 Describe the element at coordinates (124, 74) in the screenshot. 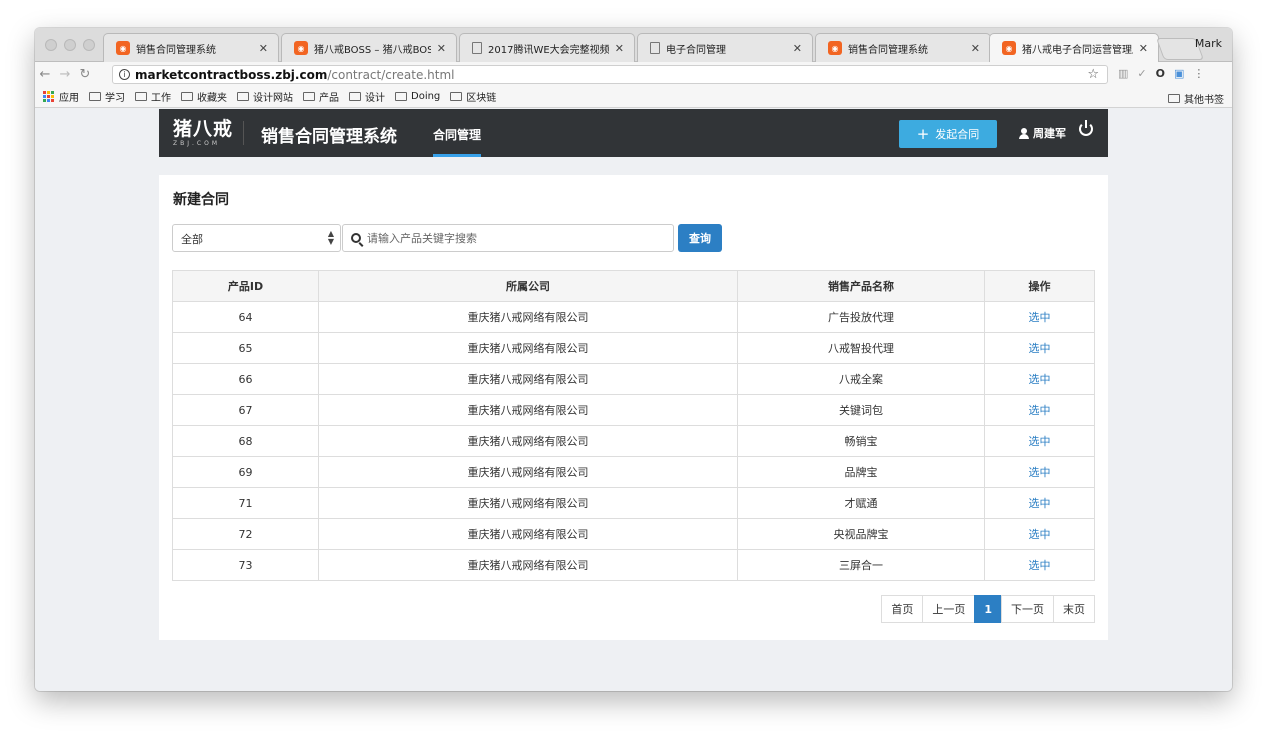

I see `info-icon: i` at that location.